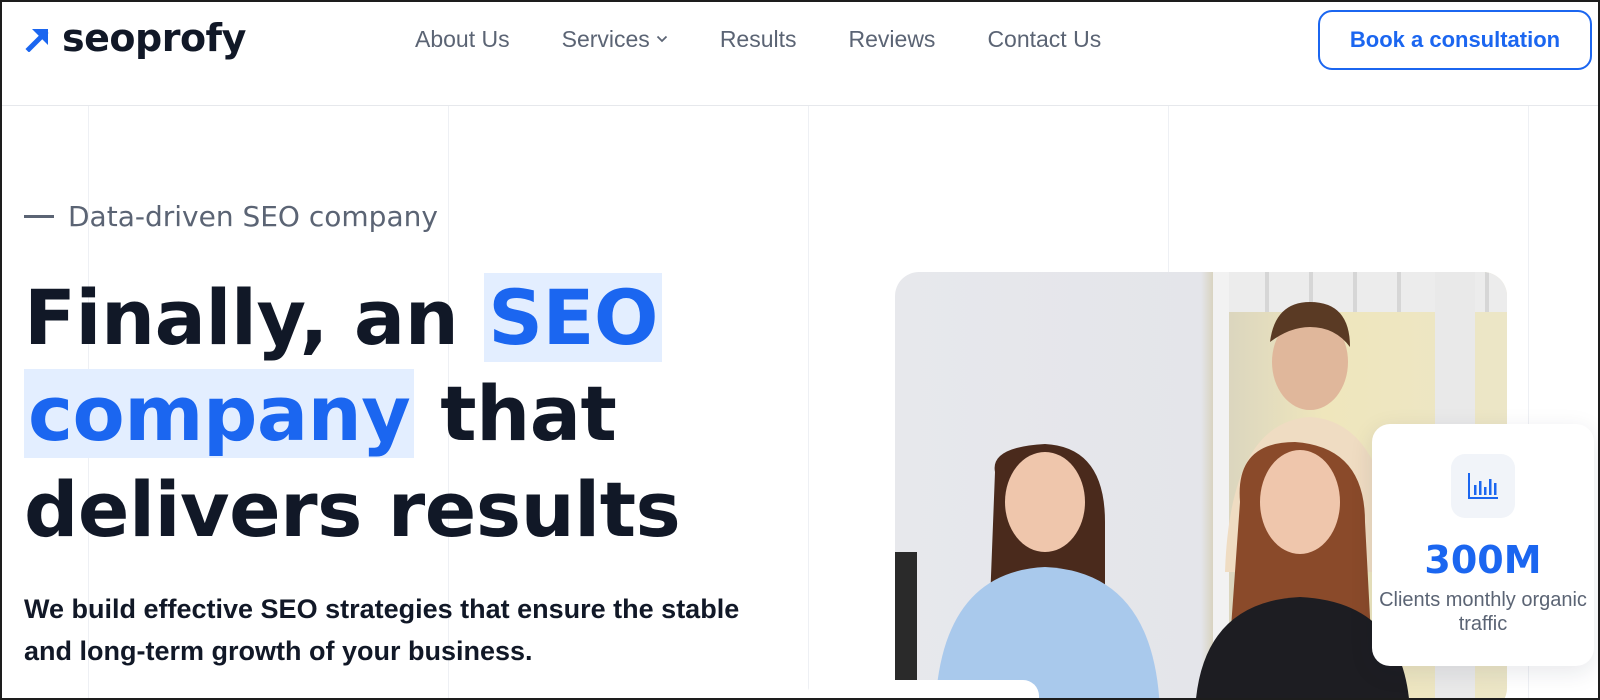  Describe the element at coordinates (254, 317) in the screenshot. I see `headline-text: Finally, an` at that location.